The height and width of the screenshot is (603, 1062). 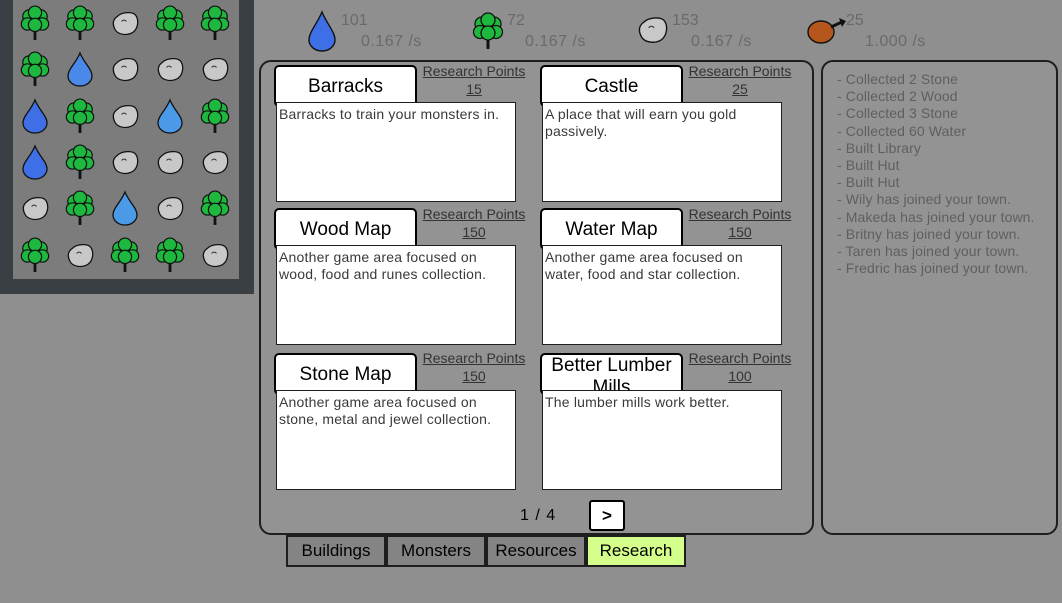 What do you see at coordinates (933, 268) in the screenshot?
I see `log-entry: - Fredric has joined your town.` at bounding box center [933, 268].